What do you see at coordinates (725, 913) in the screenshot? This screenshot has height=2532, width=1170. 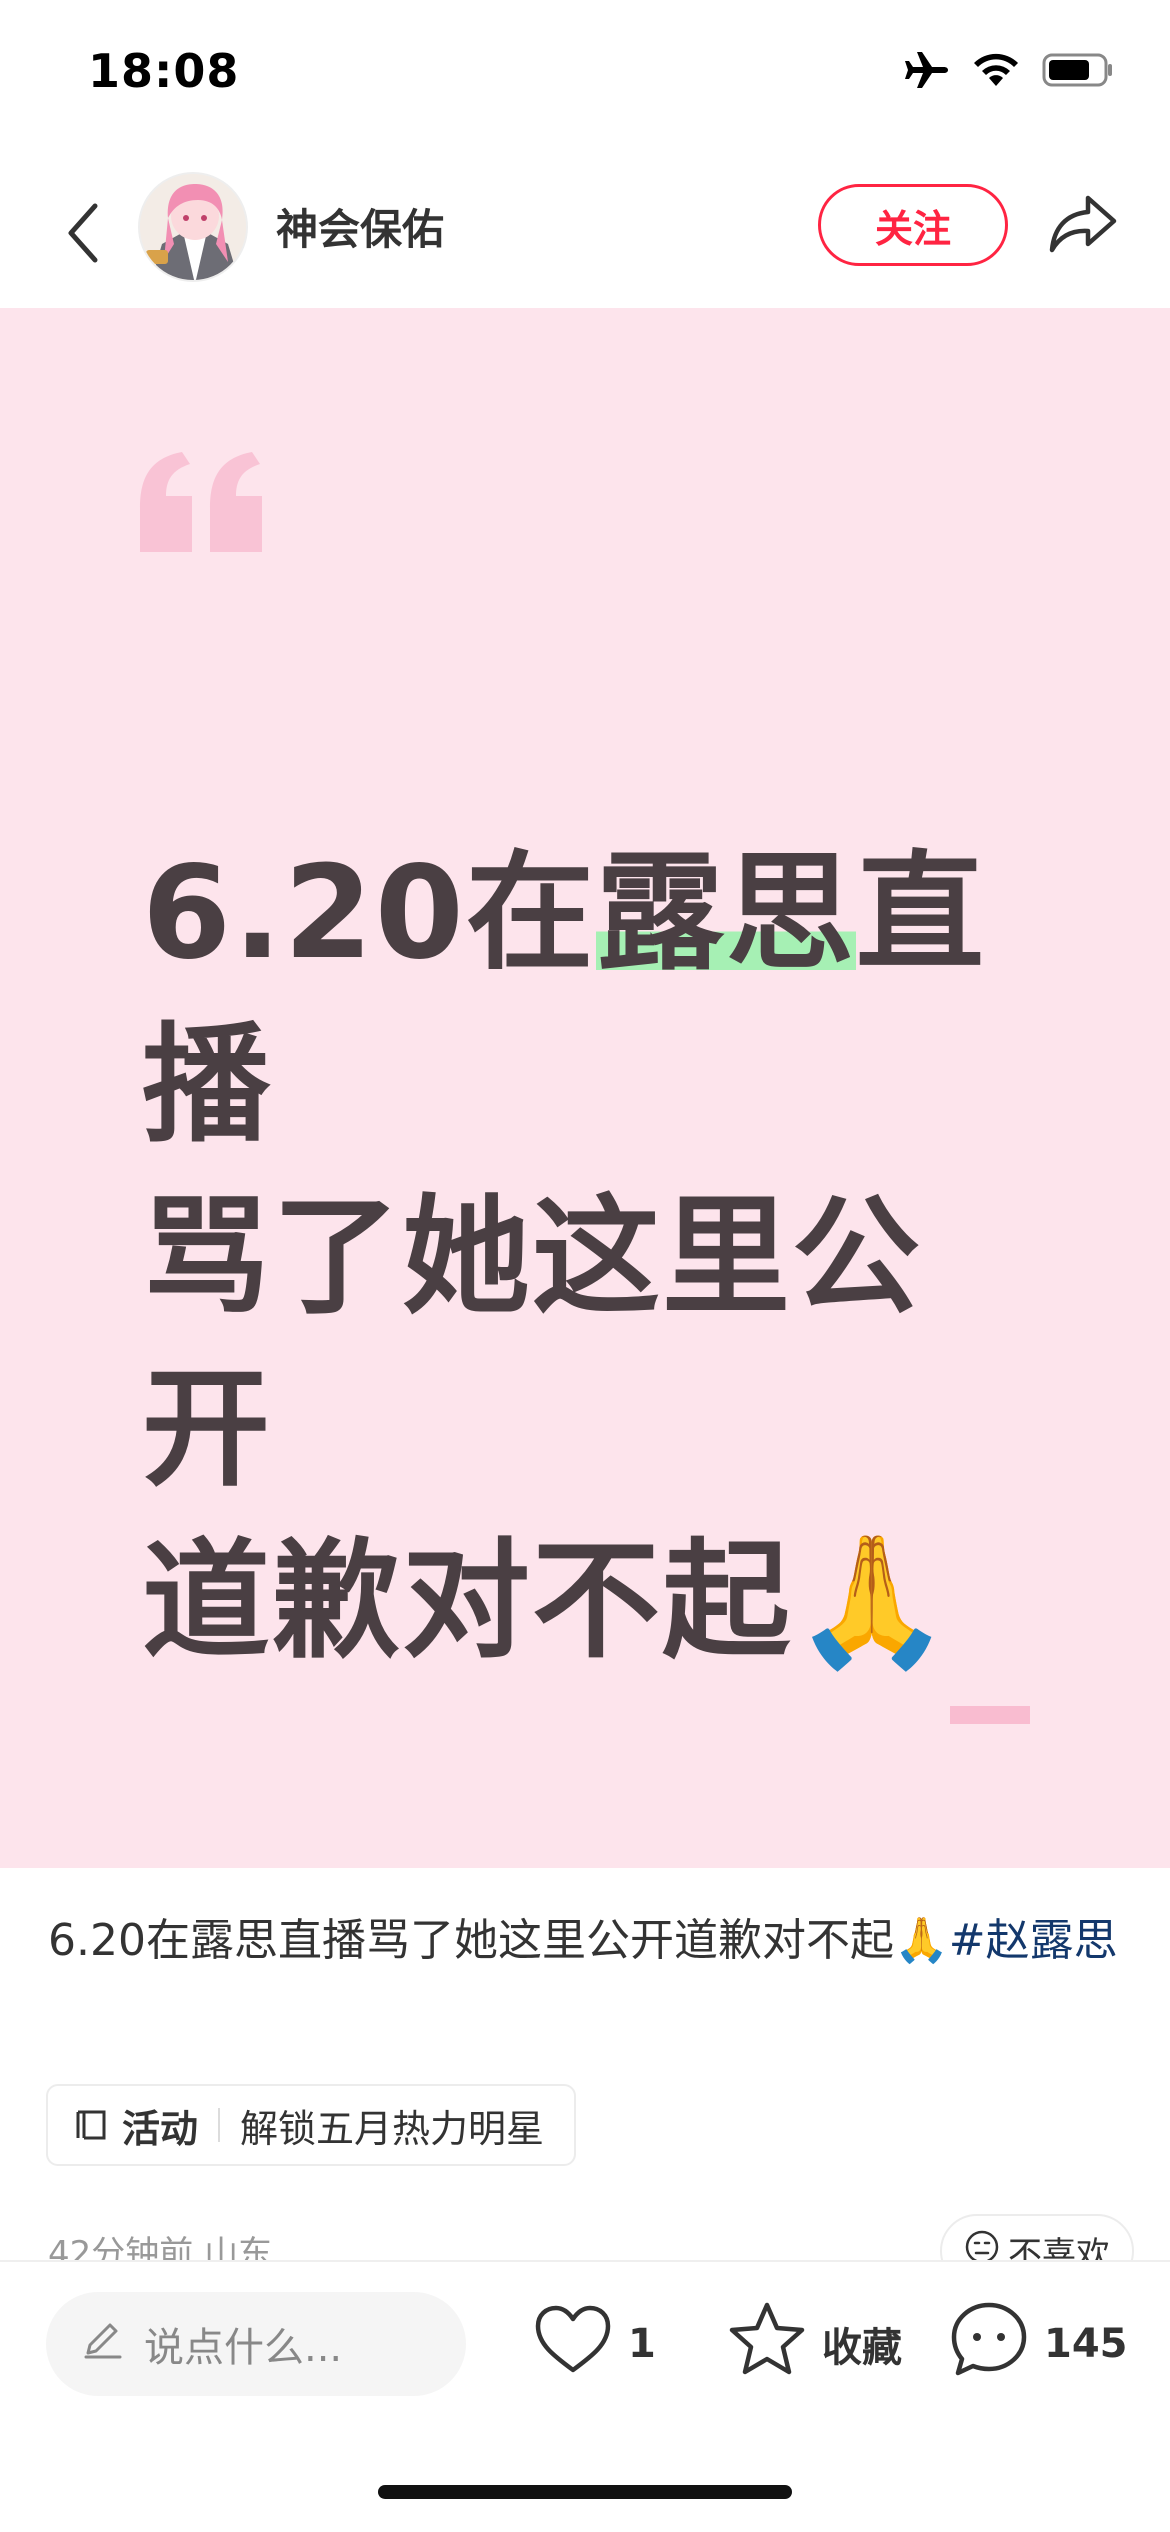 I see `highlighted-text: 露思` at bounding box center [725, 913].